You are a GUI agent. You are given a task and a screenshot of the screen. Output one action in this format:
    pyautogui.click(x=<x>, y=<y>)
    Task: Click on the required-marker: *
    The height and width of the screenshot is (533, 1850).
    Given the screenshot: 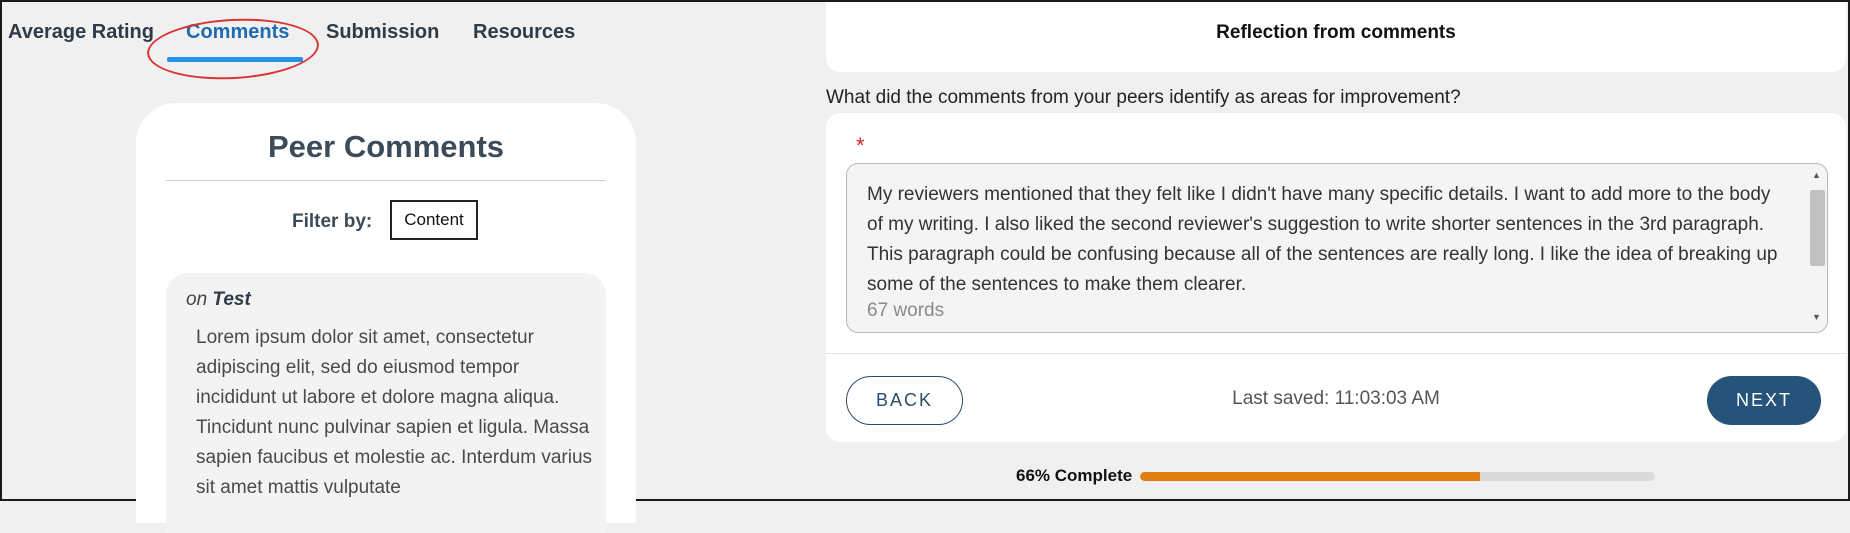 What is the action you would take?
    pyautogui.click(x=860, y=145)
    